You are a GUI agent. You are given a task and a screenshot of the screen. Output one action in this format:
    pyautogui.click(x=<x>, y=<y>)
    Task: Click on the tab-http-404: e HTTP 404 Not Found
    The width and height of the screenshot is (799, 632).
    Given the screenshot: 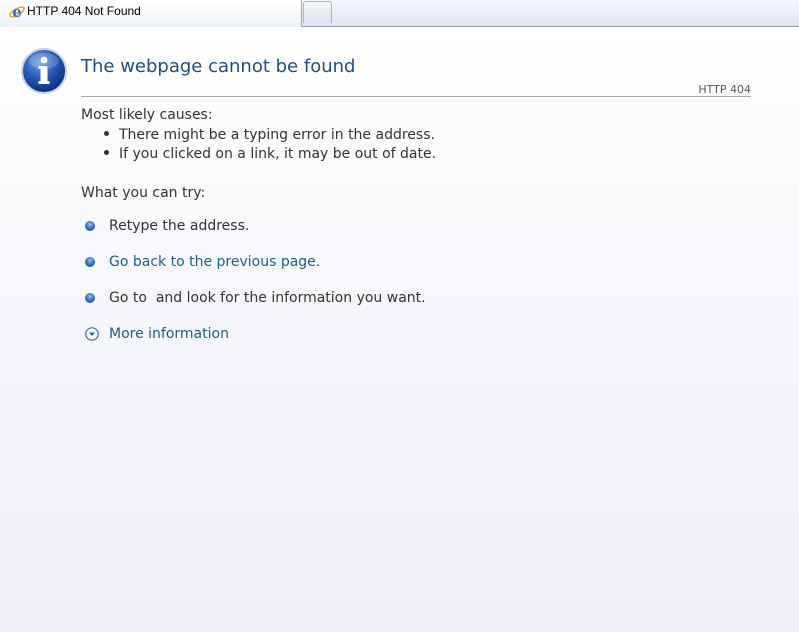 What is the action you would take?
    pyautogui.click(x=151, y=13)
    